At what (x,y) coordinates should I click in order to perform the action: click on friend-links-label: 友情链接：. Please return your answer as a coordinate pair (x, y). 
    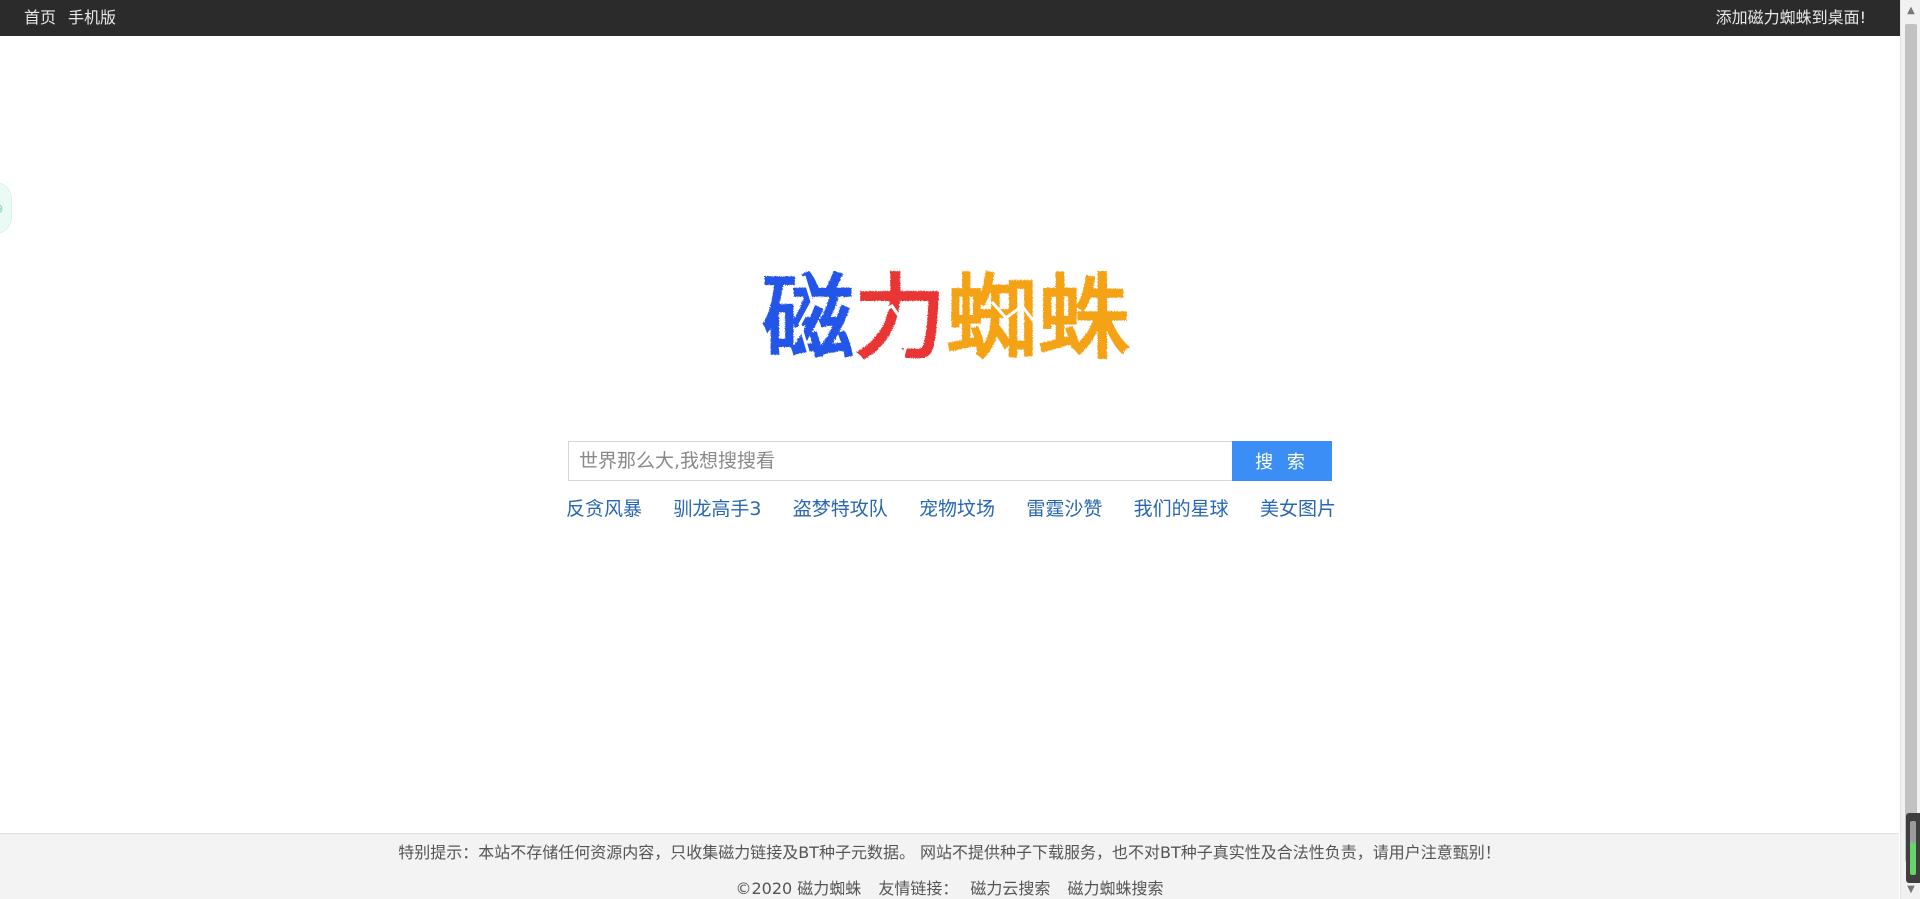
    Looking at the image, I should click on (918, 888).